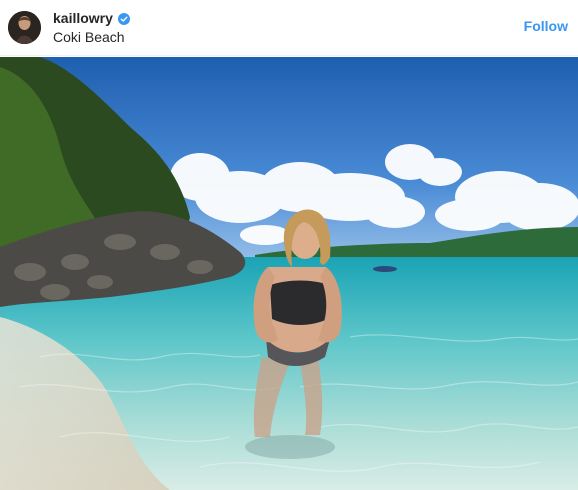 The width and height of the screenshot is (578, 490). I want to click on avatar, so click(24, 27).